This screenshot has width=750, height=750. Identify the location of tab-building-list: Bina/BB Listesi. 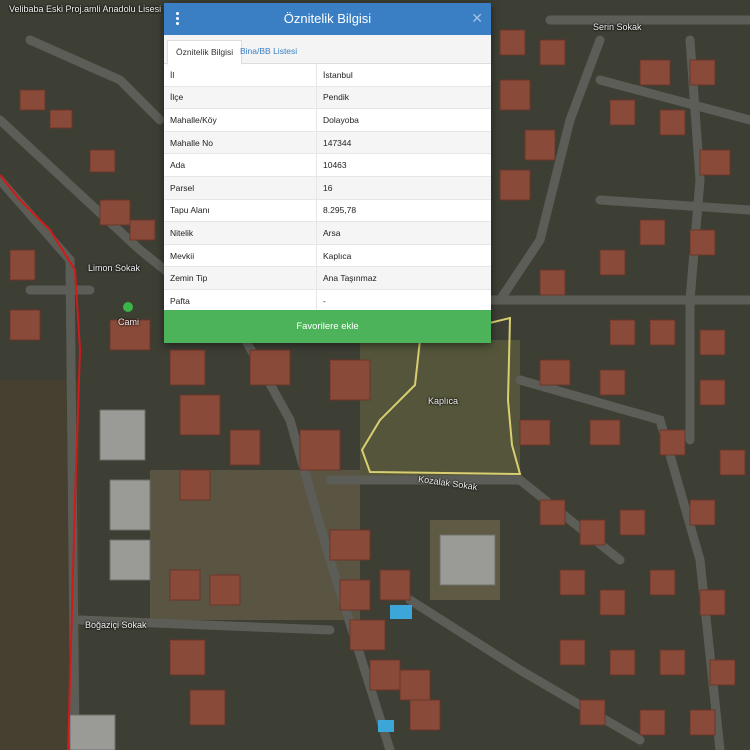
(268, 51).